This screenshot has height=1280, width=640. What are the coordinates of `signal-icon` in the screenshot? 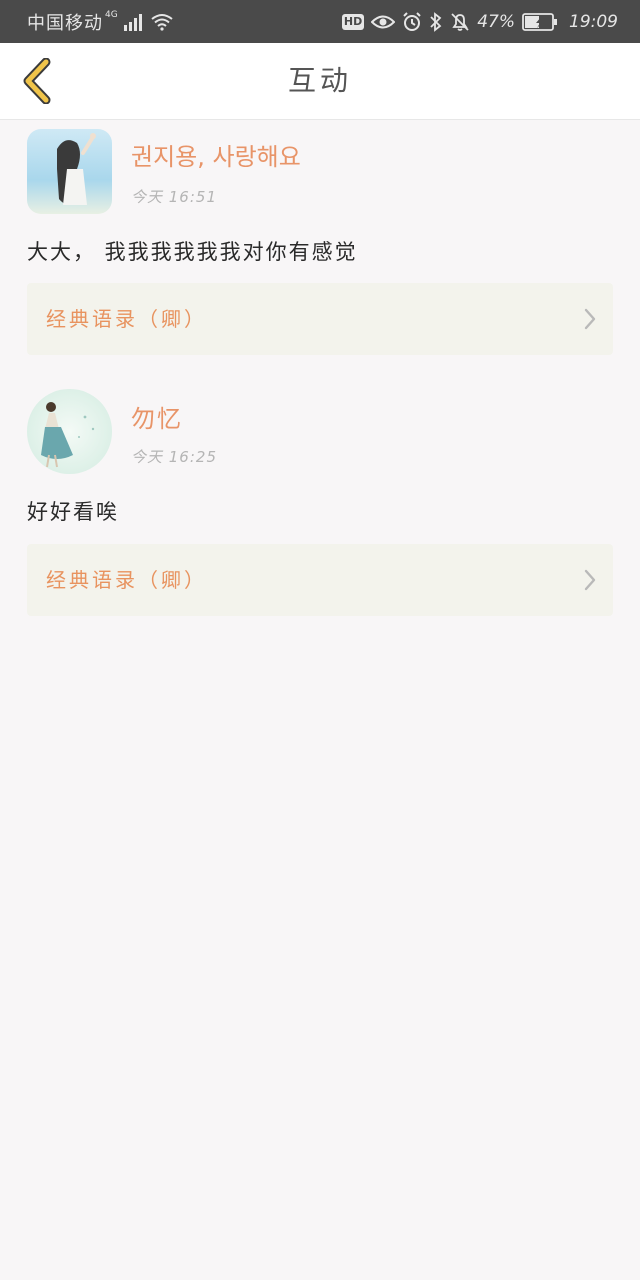 It's located at (132, 22).